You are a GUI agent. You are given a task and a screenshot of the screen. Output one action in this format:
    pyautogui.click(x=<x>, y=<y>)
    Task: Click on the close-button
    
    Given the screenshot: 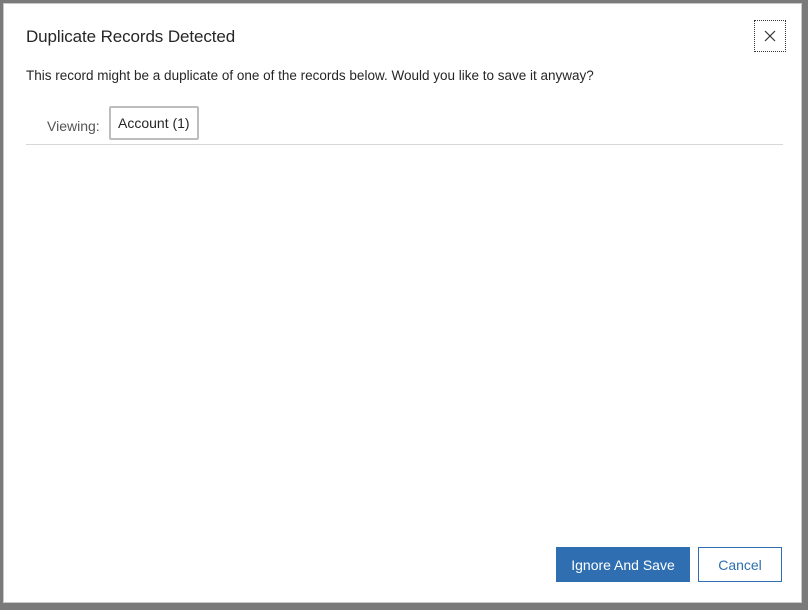 What is the action you would take?
    pyautogui.click(x=770, y=36)
    